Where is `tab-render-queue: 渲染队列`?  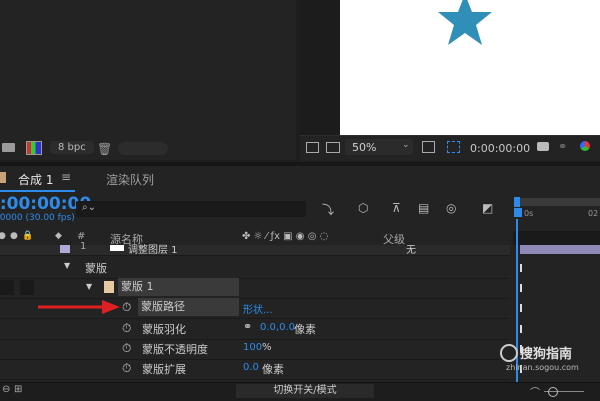
tab-render-queue: 渲染队列 is located at coordinates (130, 179).